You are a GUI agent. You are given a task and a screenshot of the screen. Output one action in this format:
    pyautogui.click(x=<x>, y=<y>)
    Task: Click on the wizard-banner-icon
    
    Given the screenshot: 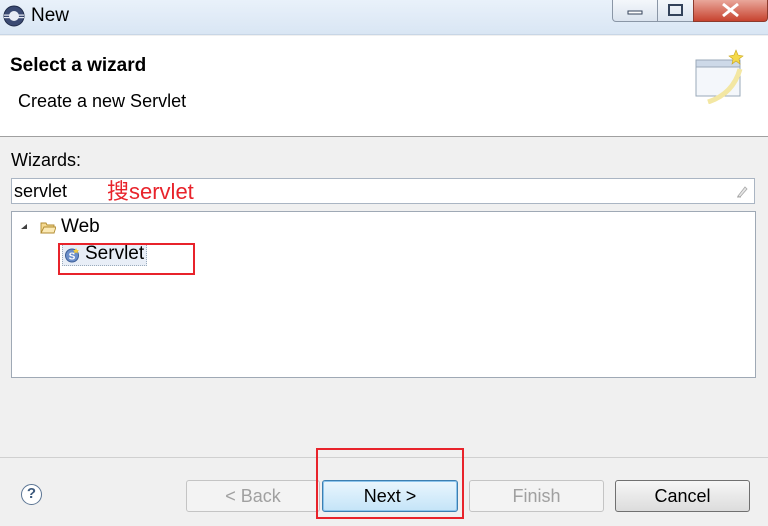 What is the action you would take?
    pyautogui.click(x=719, y=76)
    